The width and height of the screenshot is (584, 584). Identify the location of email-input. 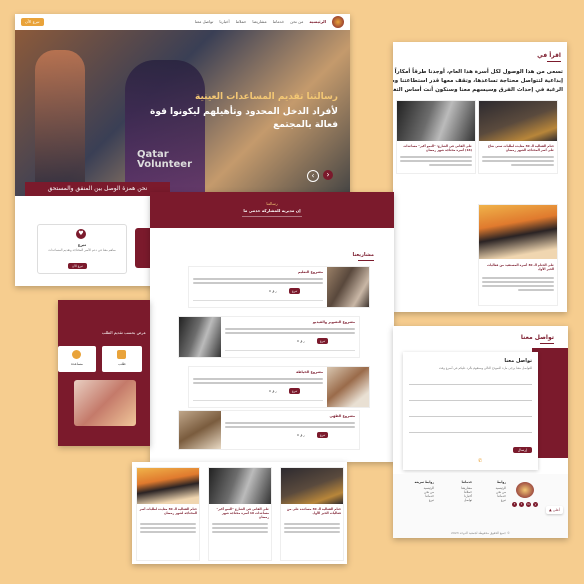
(470, 400).